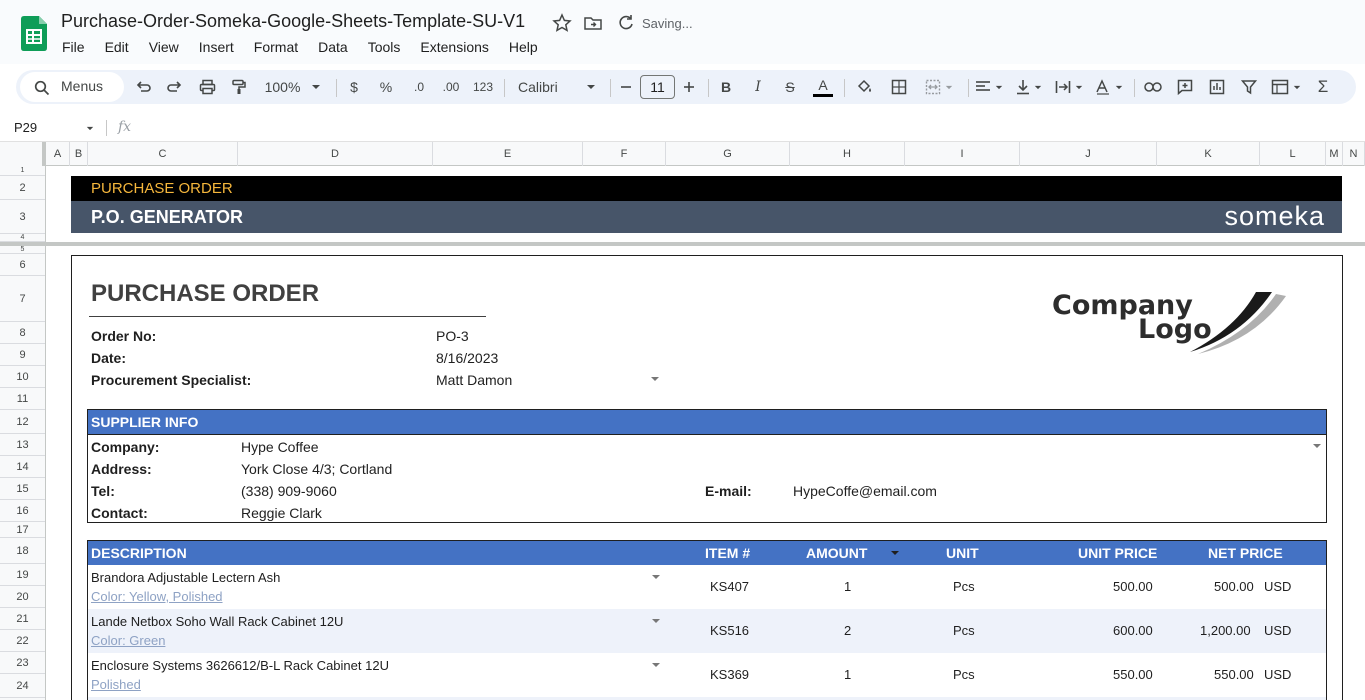 Image resolution: width=1365 pixels, height=700 pixels. Describe the element at coordinates (1293, 154) in the screenshot. I see `column-header-l: L` at that location.